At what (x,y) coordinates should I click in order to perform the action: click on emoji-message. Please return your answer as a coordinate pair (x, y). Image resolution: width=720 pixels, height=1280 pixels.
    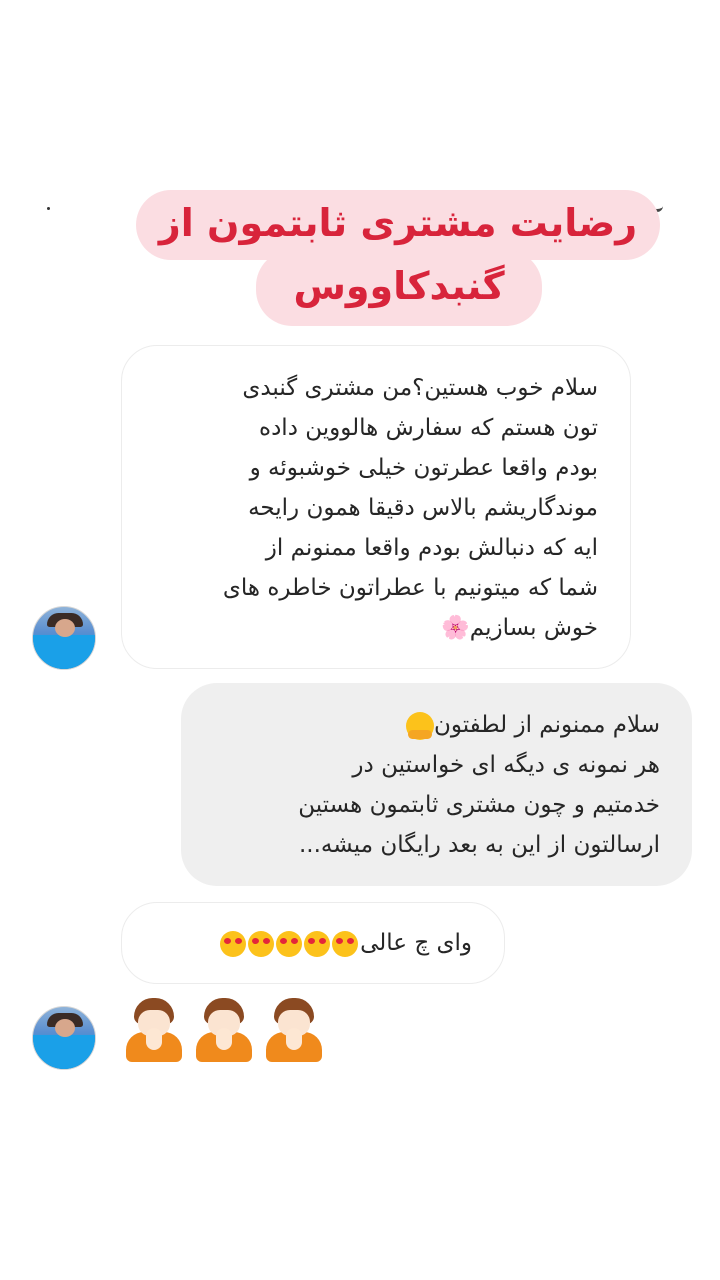
    Looking at the image, I should click on (229, 1031).